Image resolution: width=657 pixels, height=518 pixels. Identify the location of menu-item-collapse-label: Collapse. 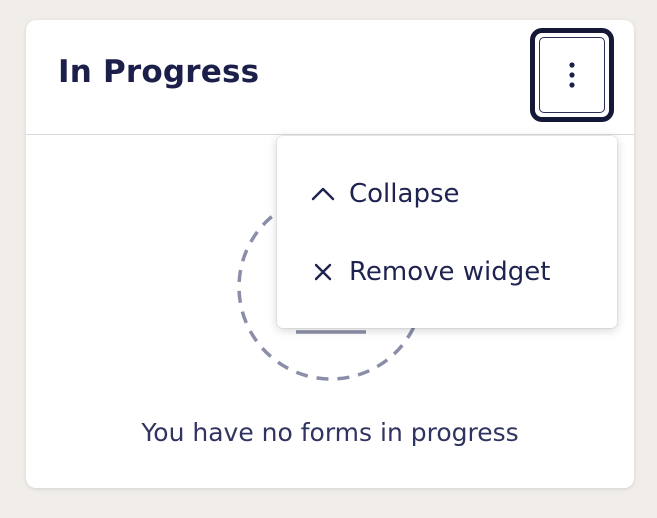
(404, 194).